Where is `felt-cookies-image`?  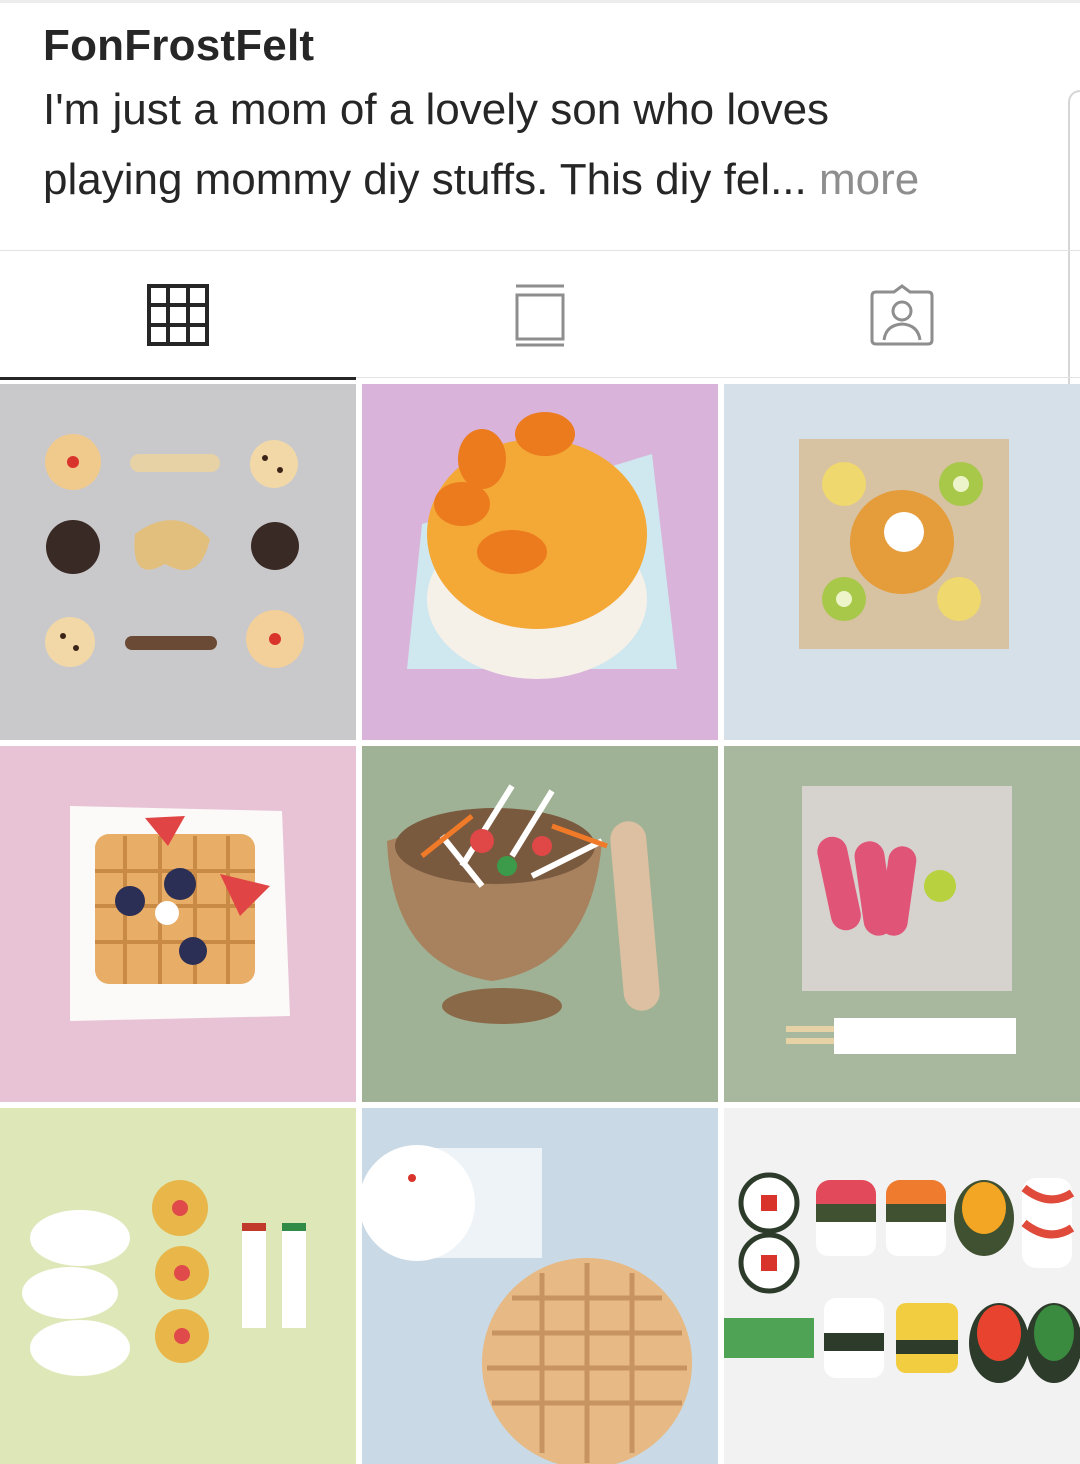 felt-cookies-image is located at coordinates (178, 562).